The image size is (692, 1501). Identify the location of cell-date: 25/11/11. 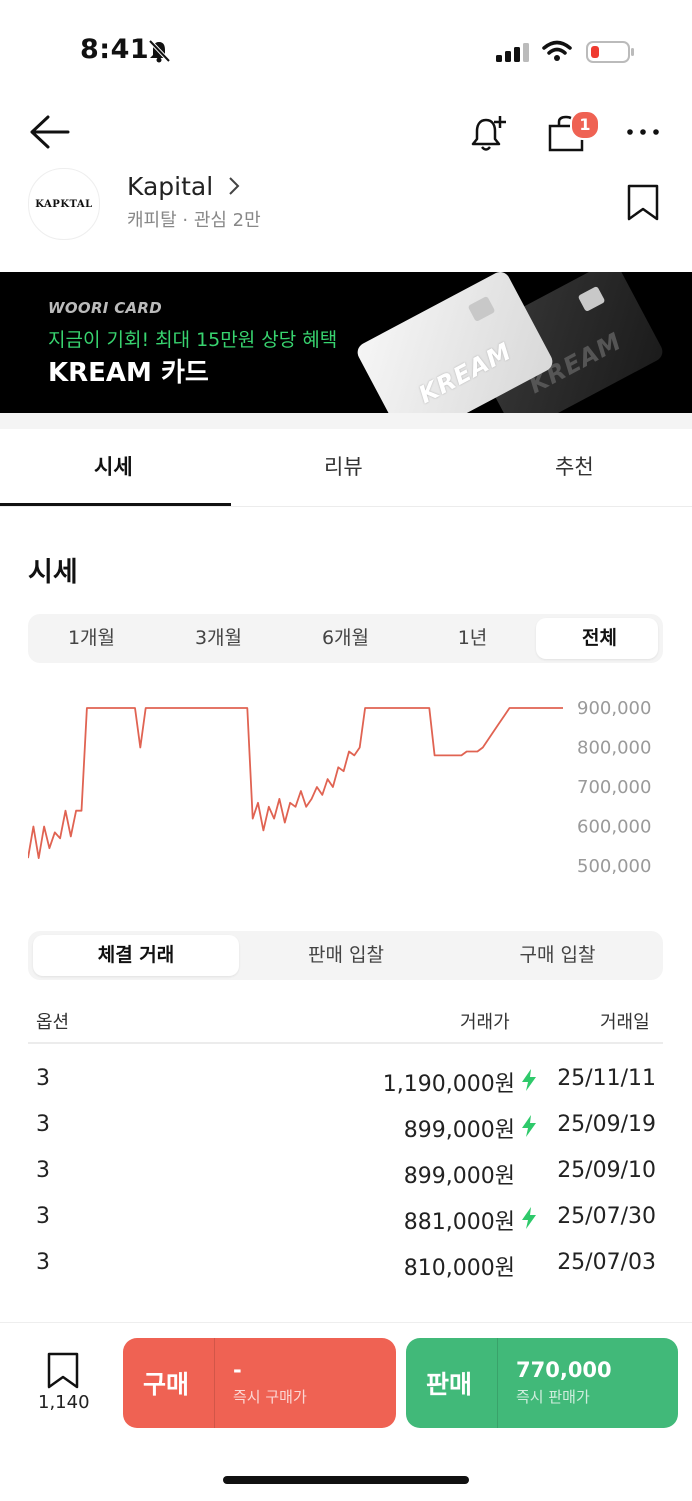
(606, 1078).